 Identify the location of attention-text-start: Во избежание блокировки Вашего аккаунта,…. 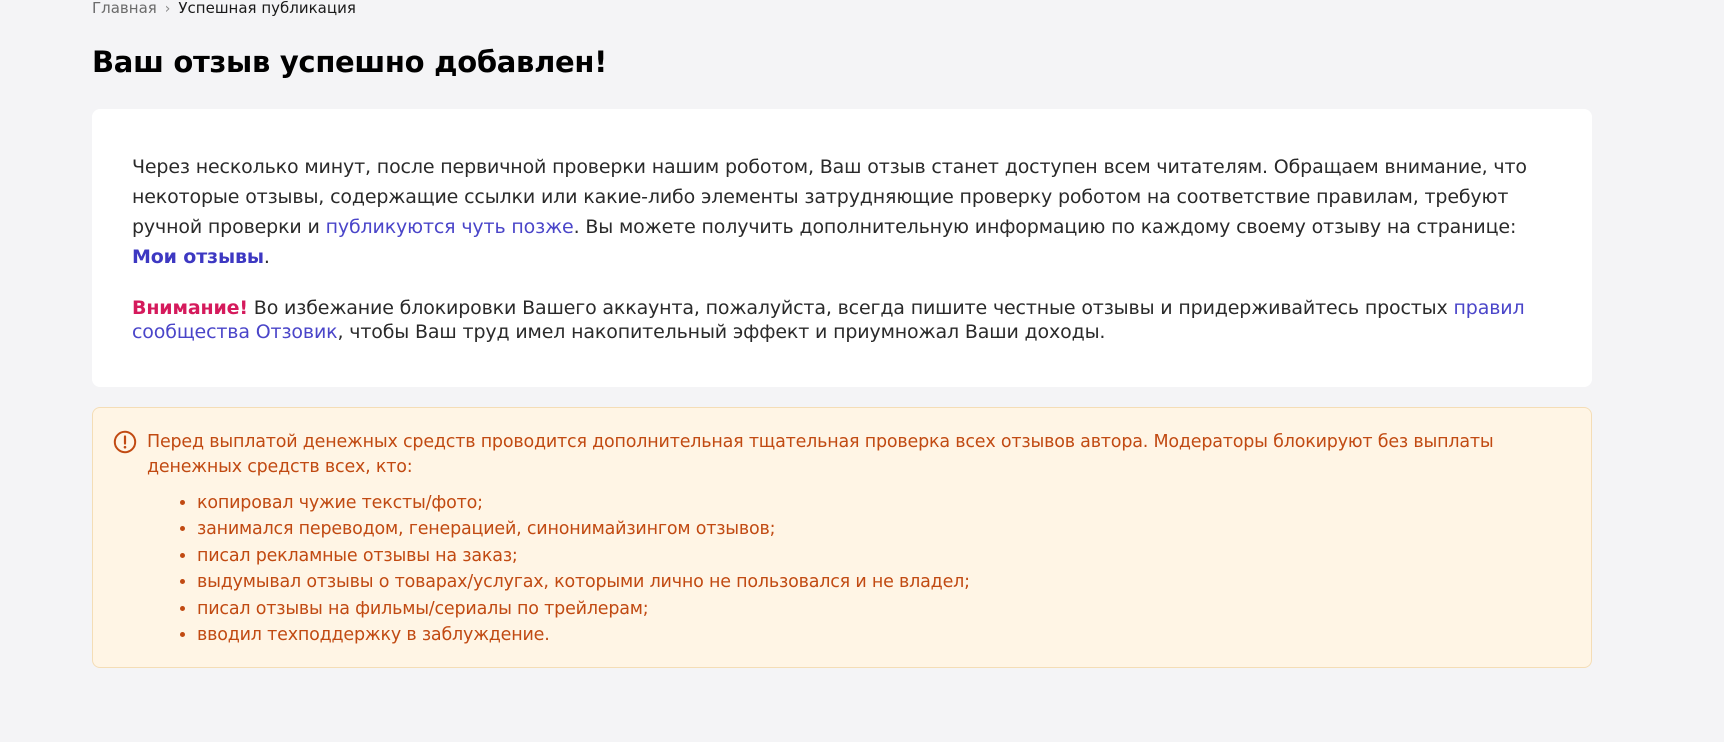
(850, 308).